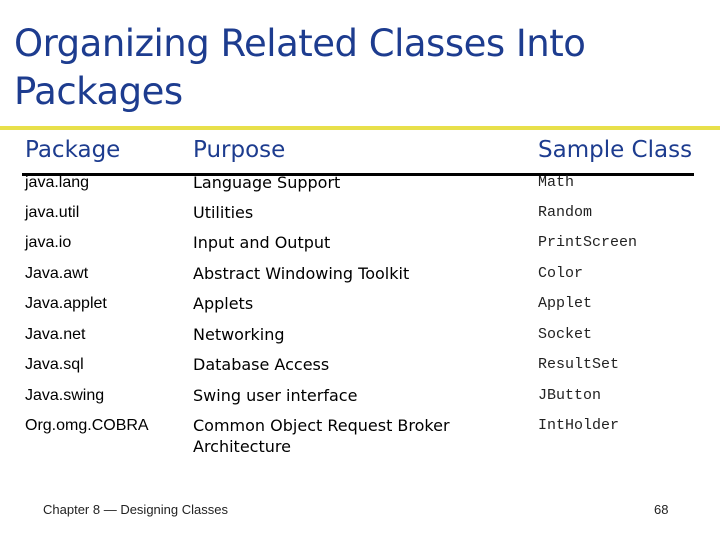  I want to click on cell-package: Java.awt, so click(57, 273).